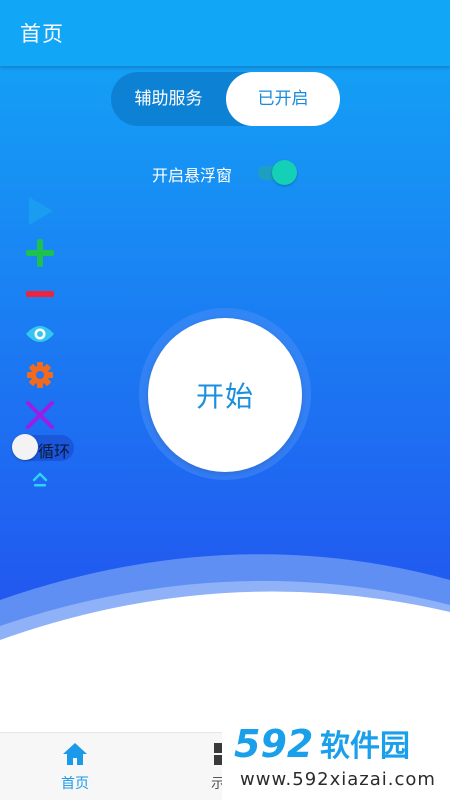 The height and width of the screenshot is (800, 450). I want to click on segment-accessibility-service: 辅助服务, so click(168, 99).